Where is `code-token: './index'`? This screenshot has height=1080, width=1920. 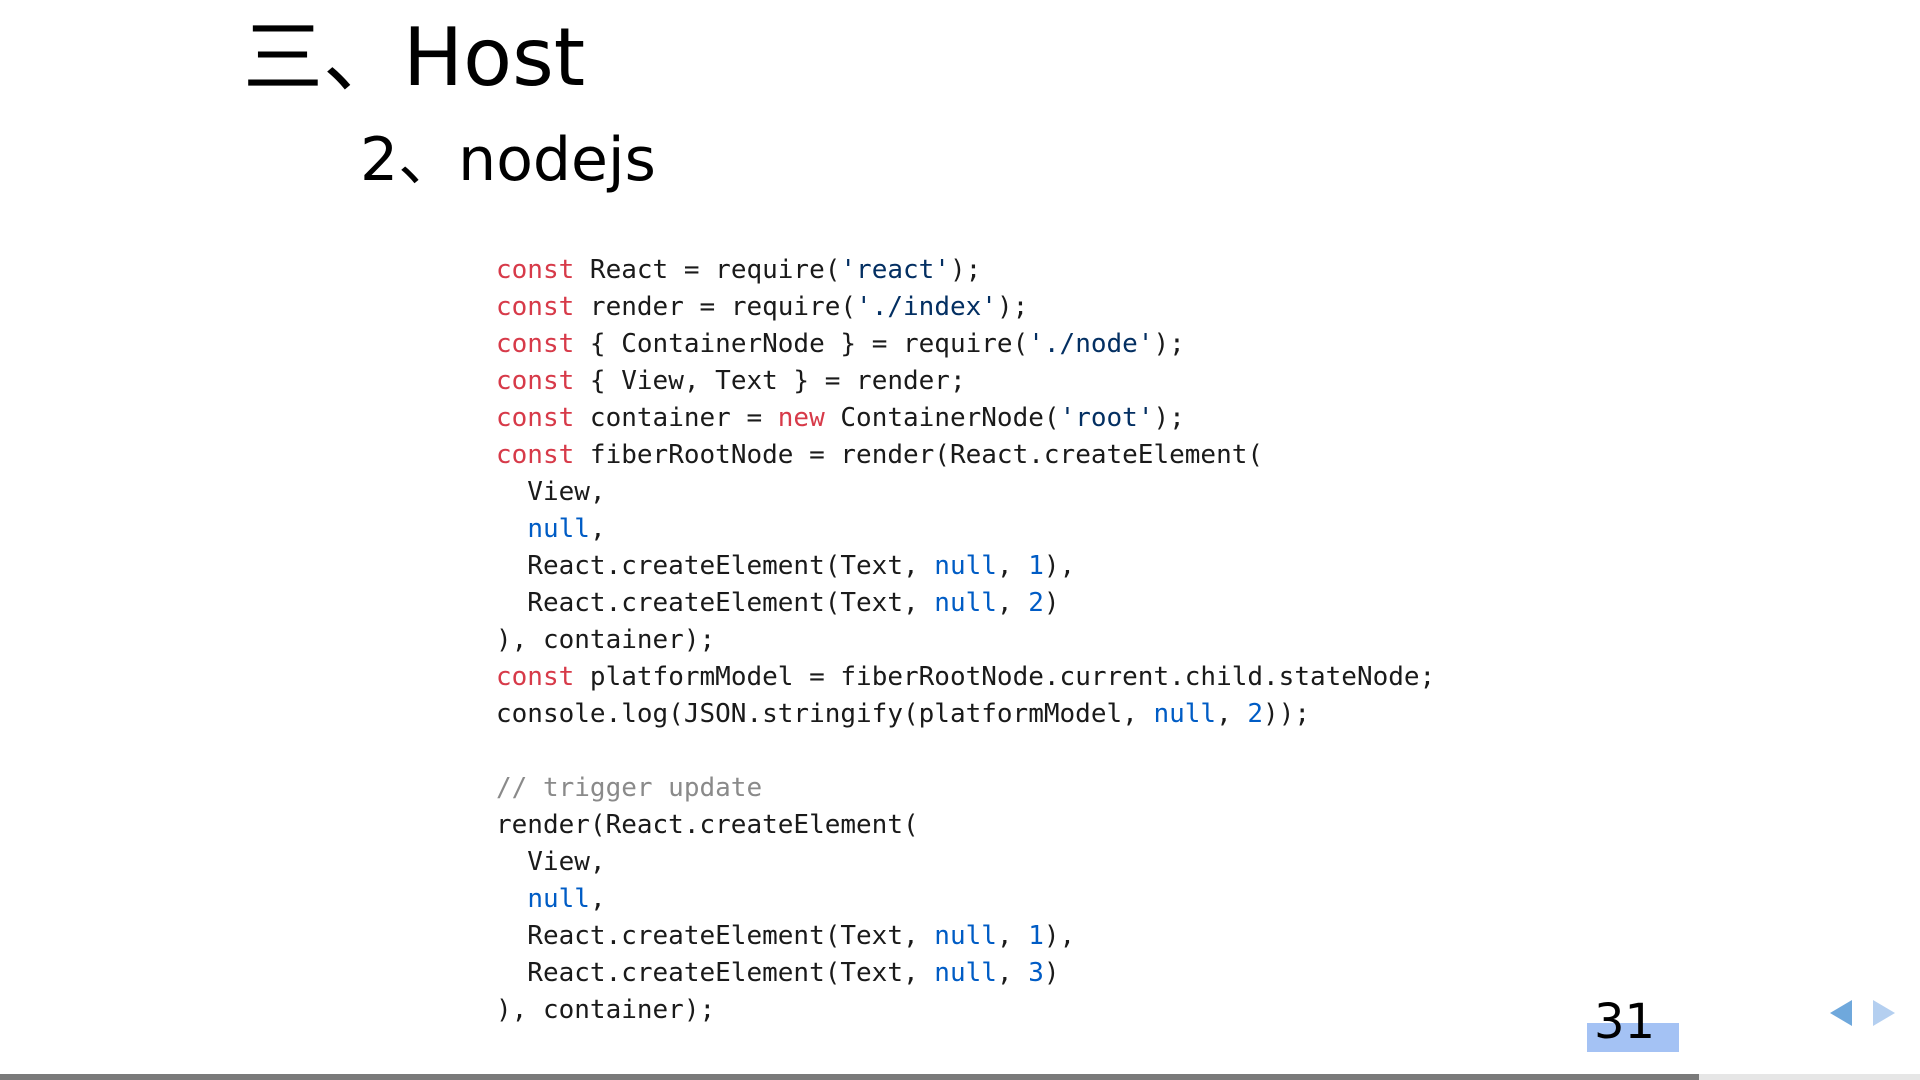
code-token: './index' is located at coordinates (926, 307).